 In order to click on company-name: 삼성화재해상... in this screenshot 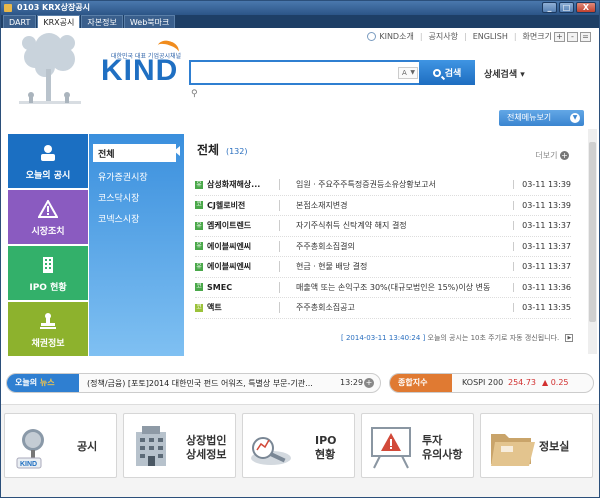, I will do `click(242, 184)`.